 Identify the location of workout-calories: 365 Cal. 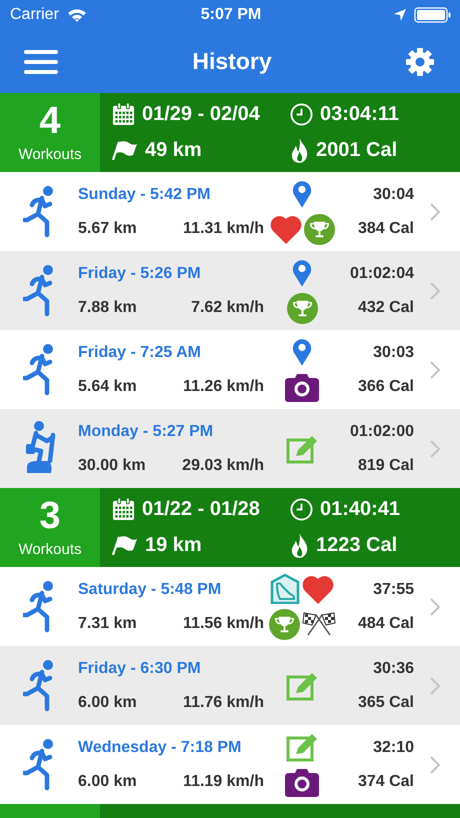
(386, 703).